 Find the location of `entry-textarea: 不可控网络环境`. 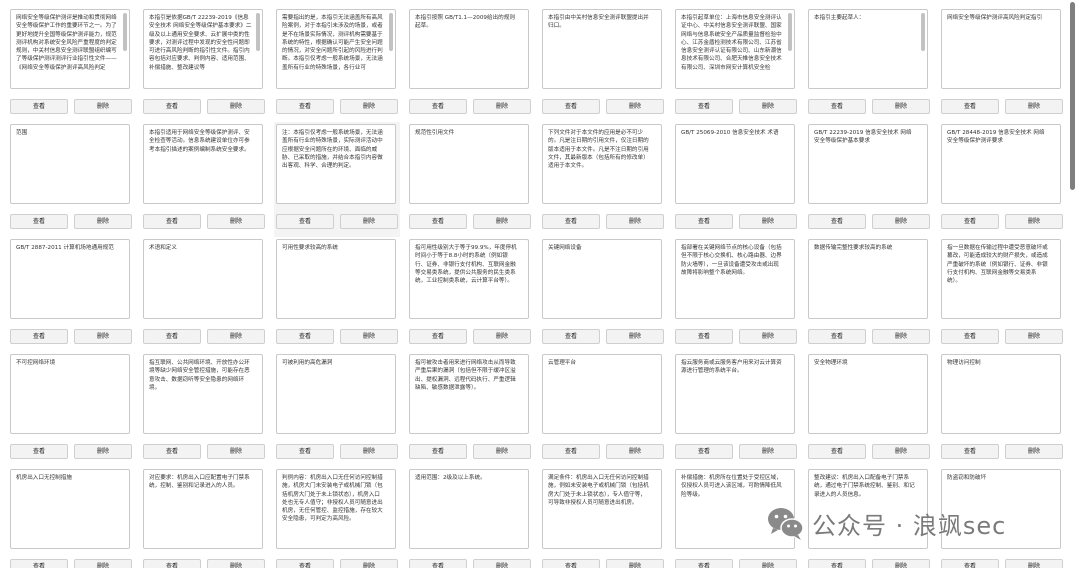

entry-textarea: 不可控网络环境 is located at coordinates (70, 394).